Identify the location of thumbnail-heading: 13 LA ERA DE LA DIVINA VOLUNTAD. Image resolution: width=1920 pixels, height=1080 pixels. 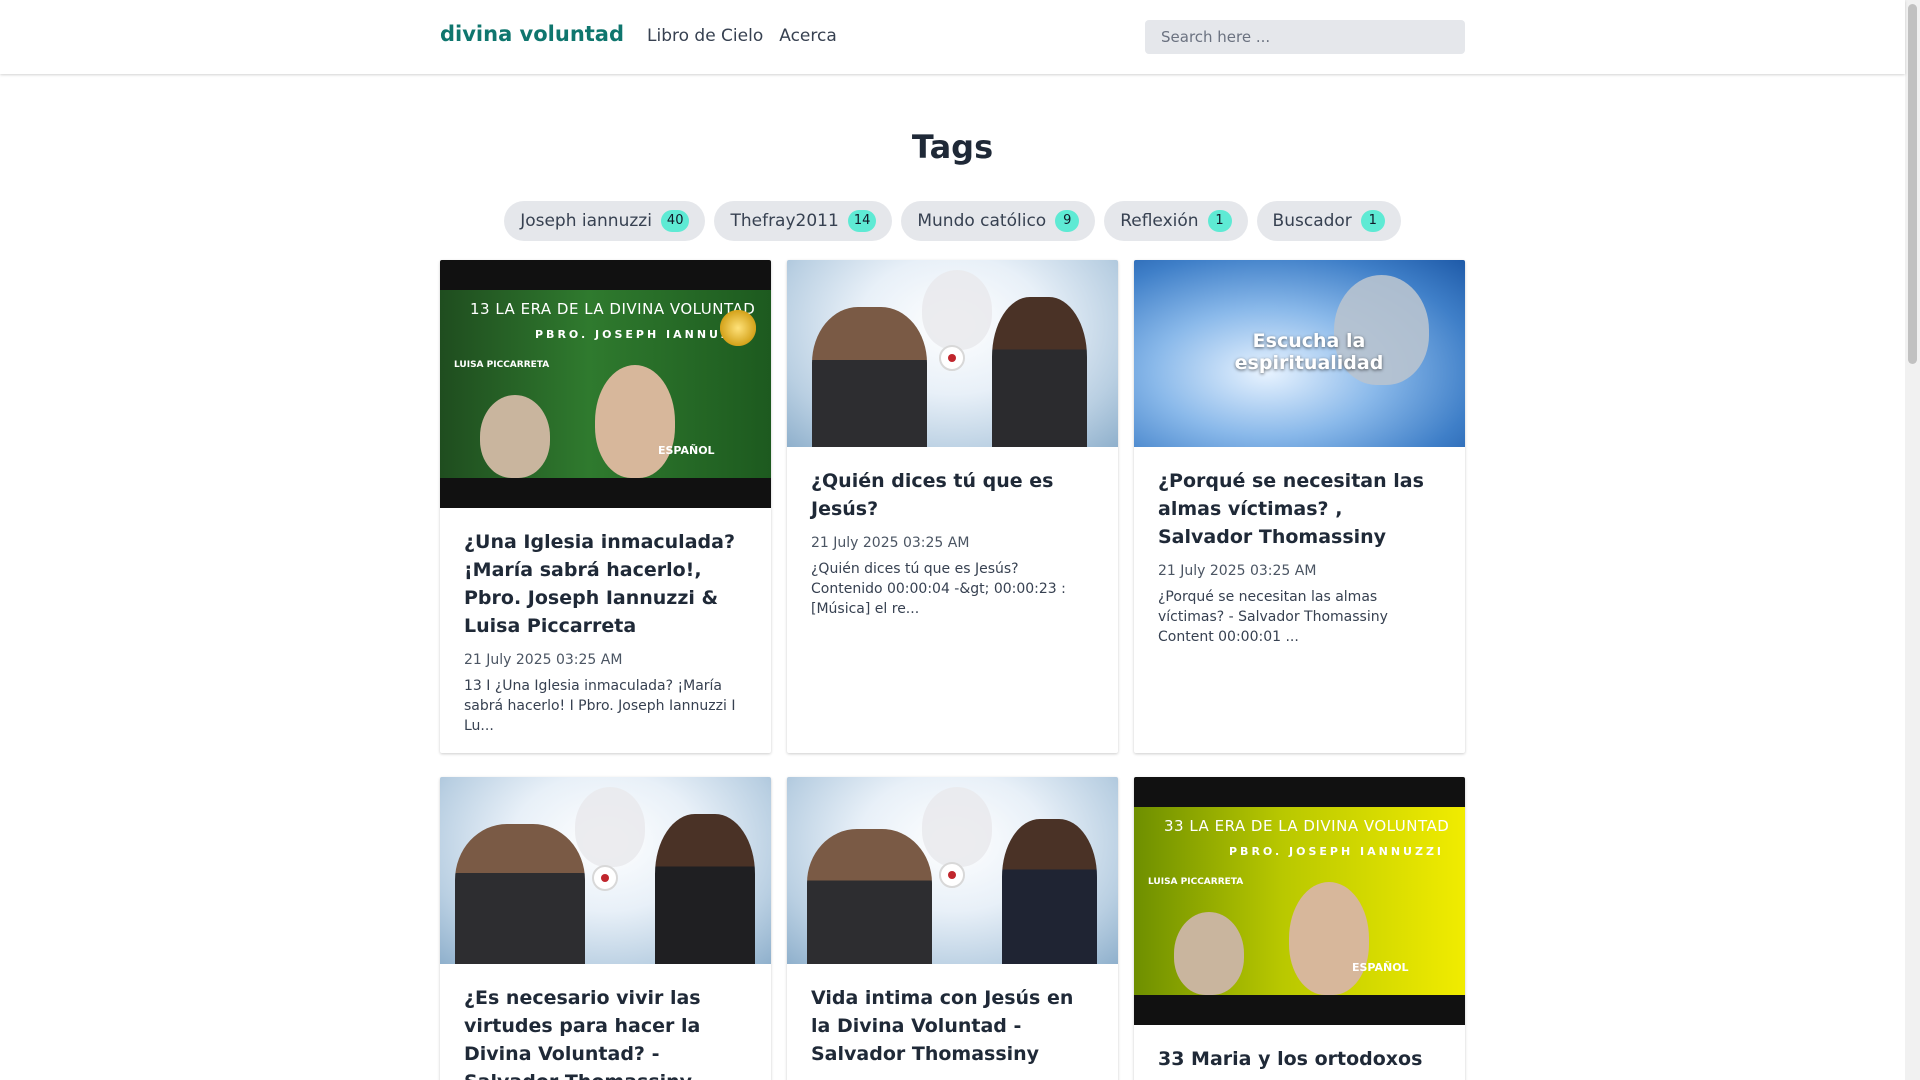
(613, 309).